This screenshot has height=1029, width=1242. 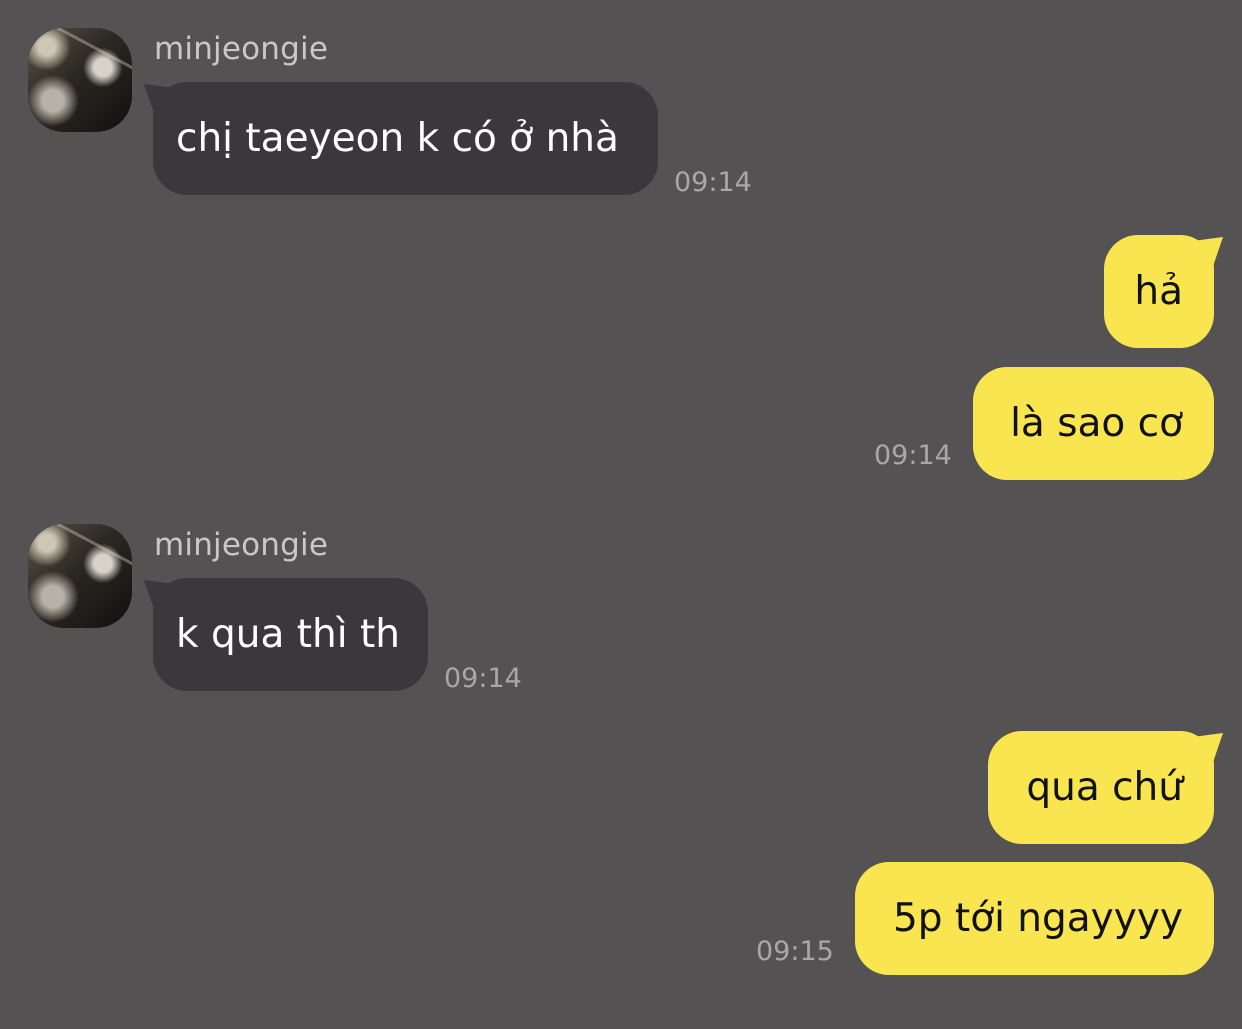 What do you see at coordinates (397, 138) in the screenshot?
I see `message-text: chị taeyeon k có ở nhà` at bounding box center [397, 138].